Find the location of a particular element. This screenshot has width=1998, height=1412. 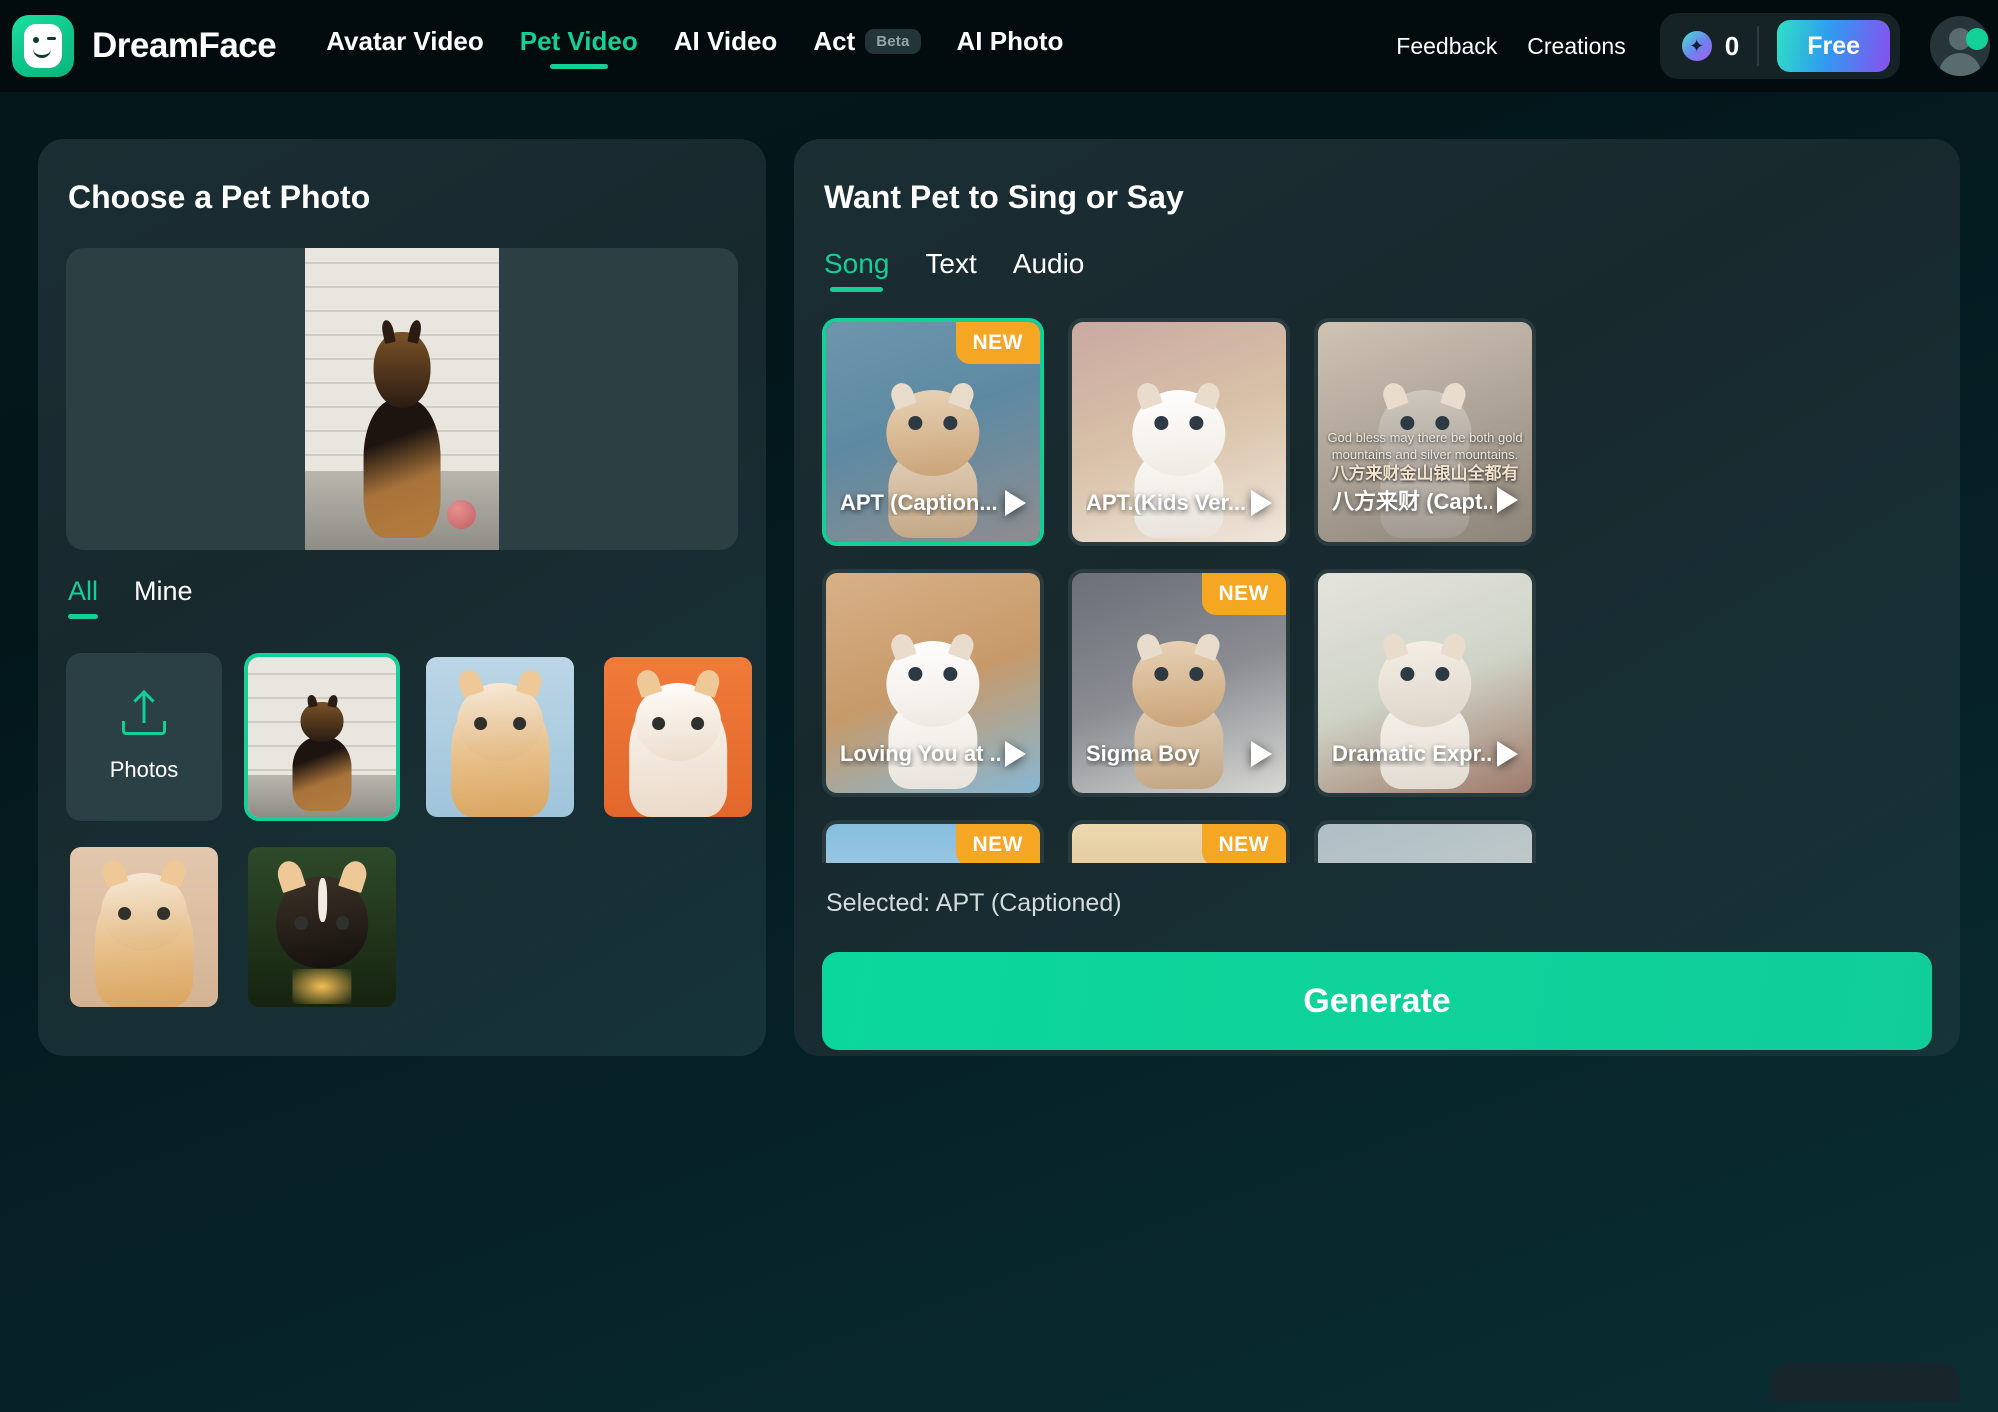

kitten-ear-right is located at coordinates (963, 646).